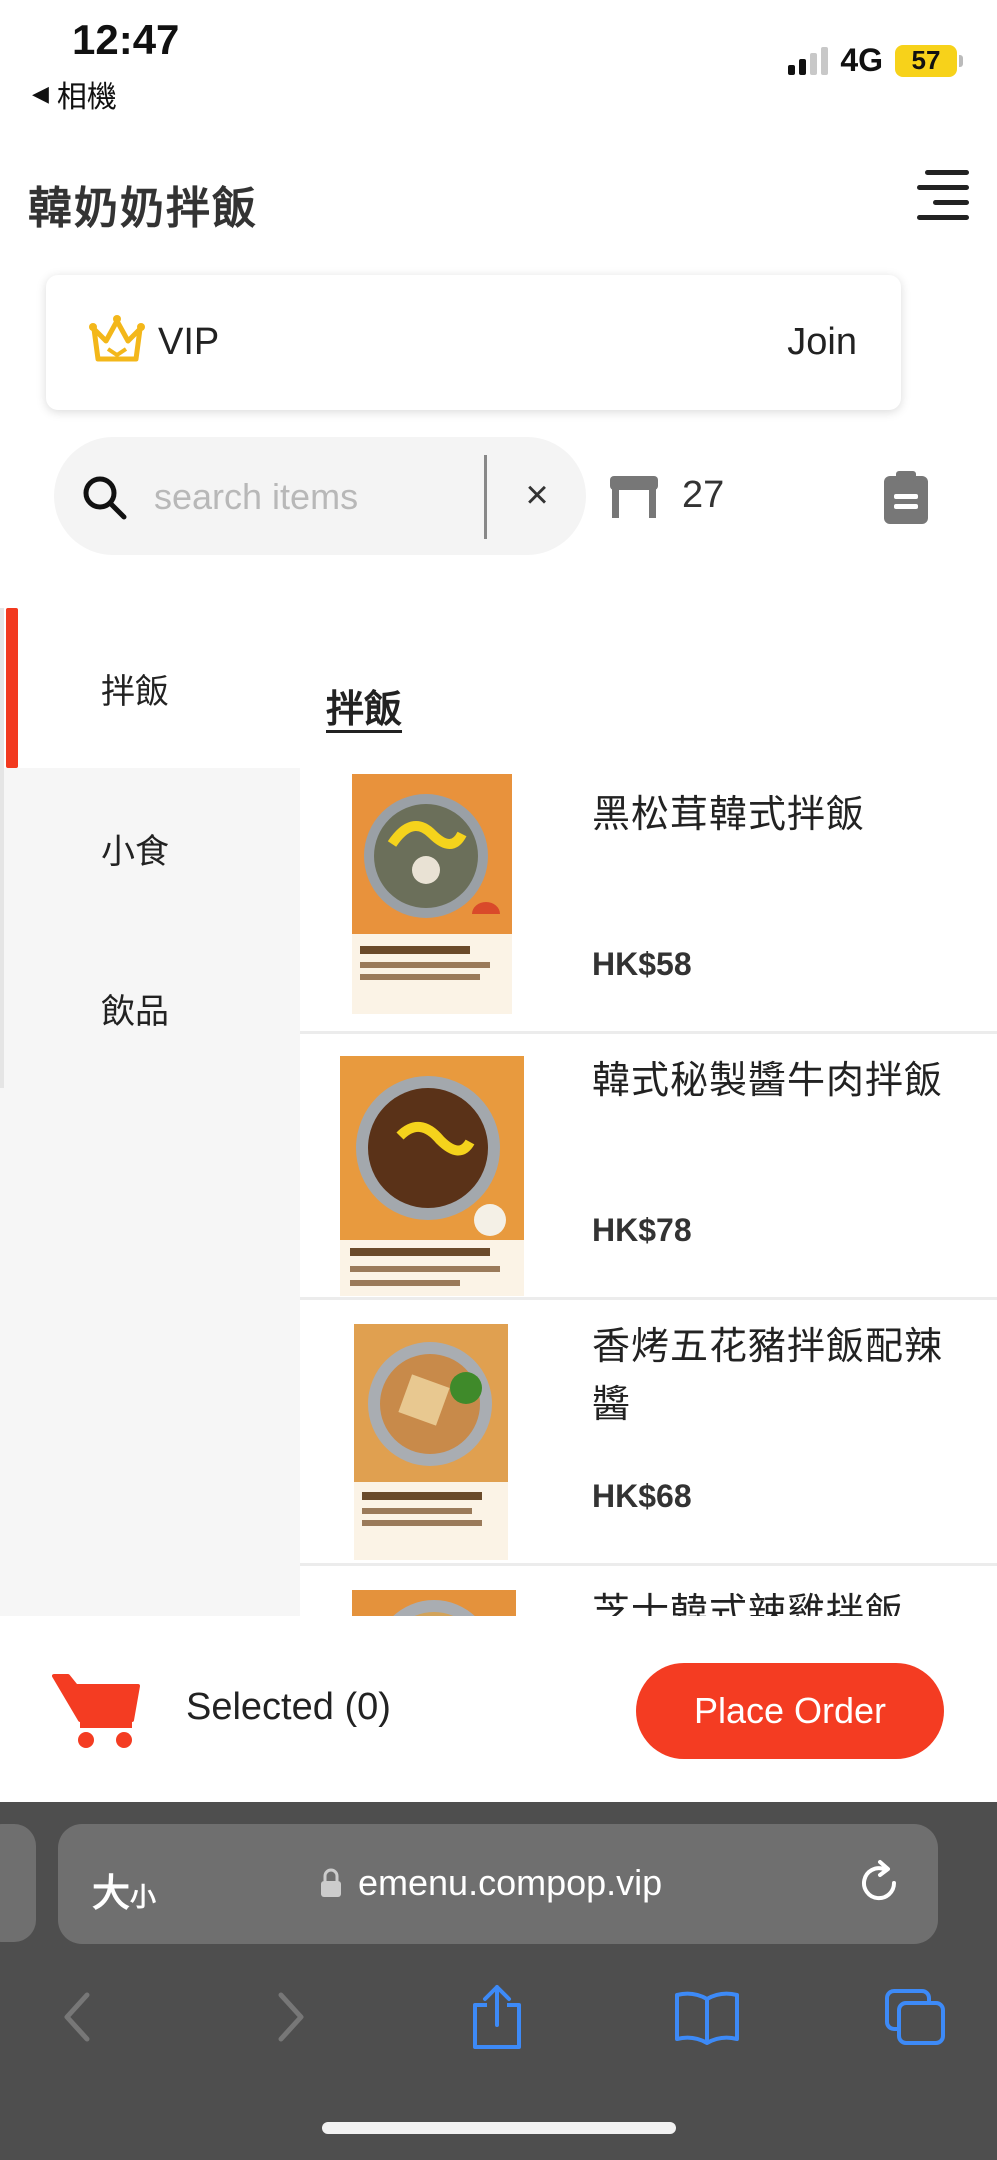 The image size is (997, 2160). What do you see at coordinates (143, 1897) in the screenshot?
I see `text-size-small: 小` at bounding box center [143, 1897].